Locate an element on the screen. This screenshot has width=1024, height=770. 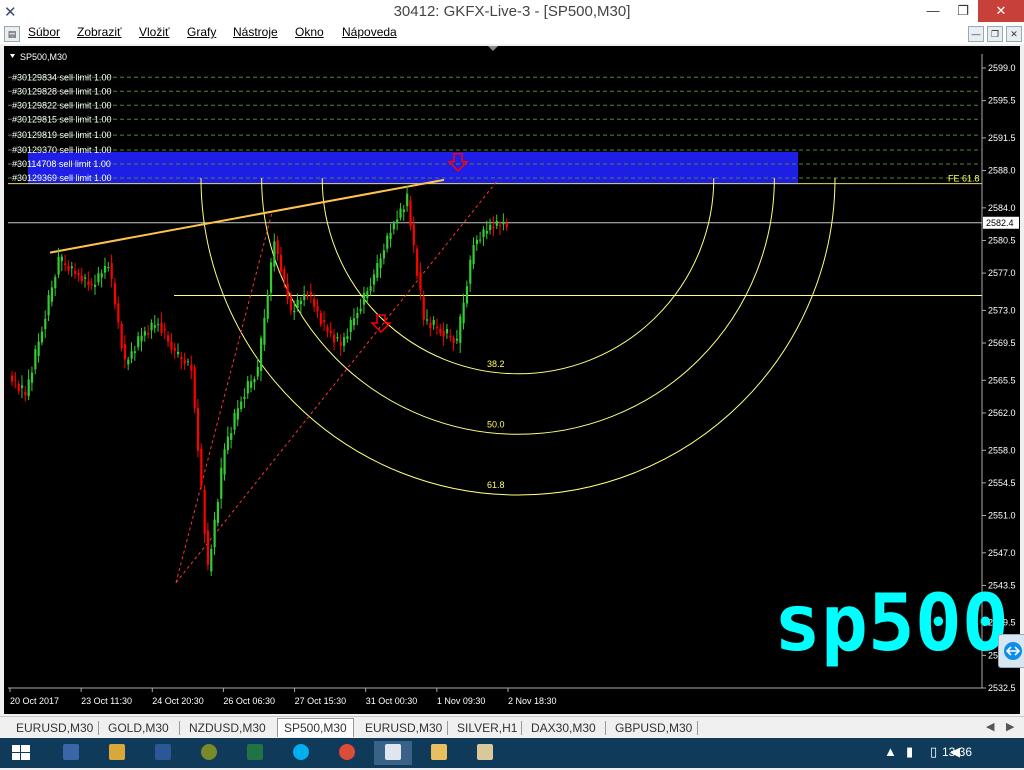
doc-icon: ▤ is located at coordinates (12, 34).